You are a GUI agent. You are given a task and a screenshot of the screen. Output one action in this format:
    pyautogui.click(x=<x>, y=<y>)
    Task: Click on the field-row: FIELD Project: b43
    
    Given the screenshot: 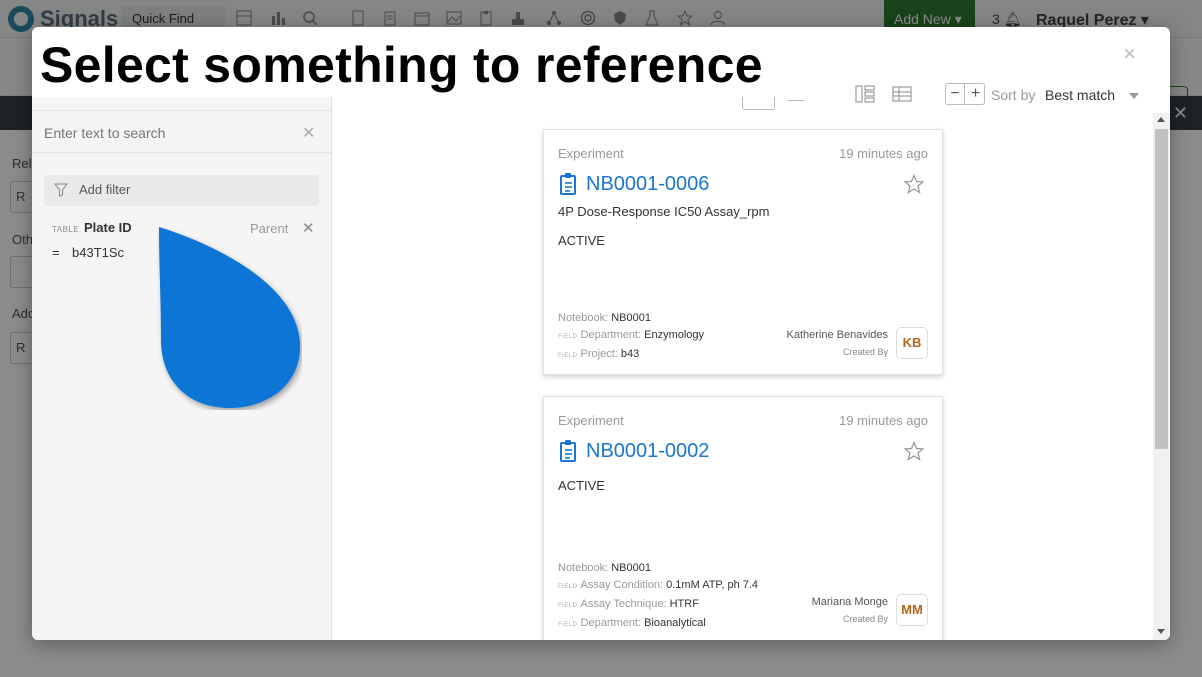 What is the action you would take?
    pyautogui.click(x=631, y=355)
    